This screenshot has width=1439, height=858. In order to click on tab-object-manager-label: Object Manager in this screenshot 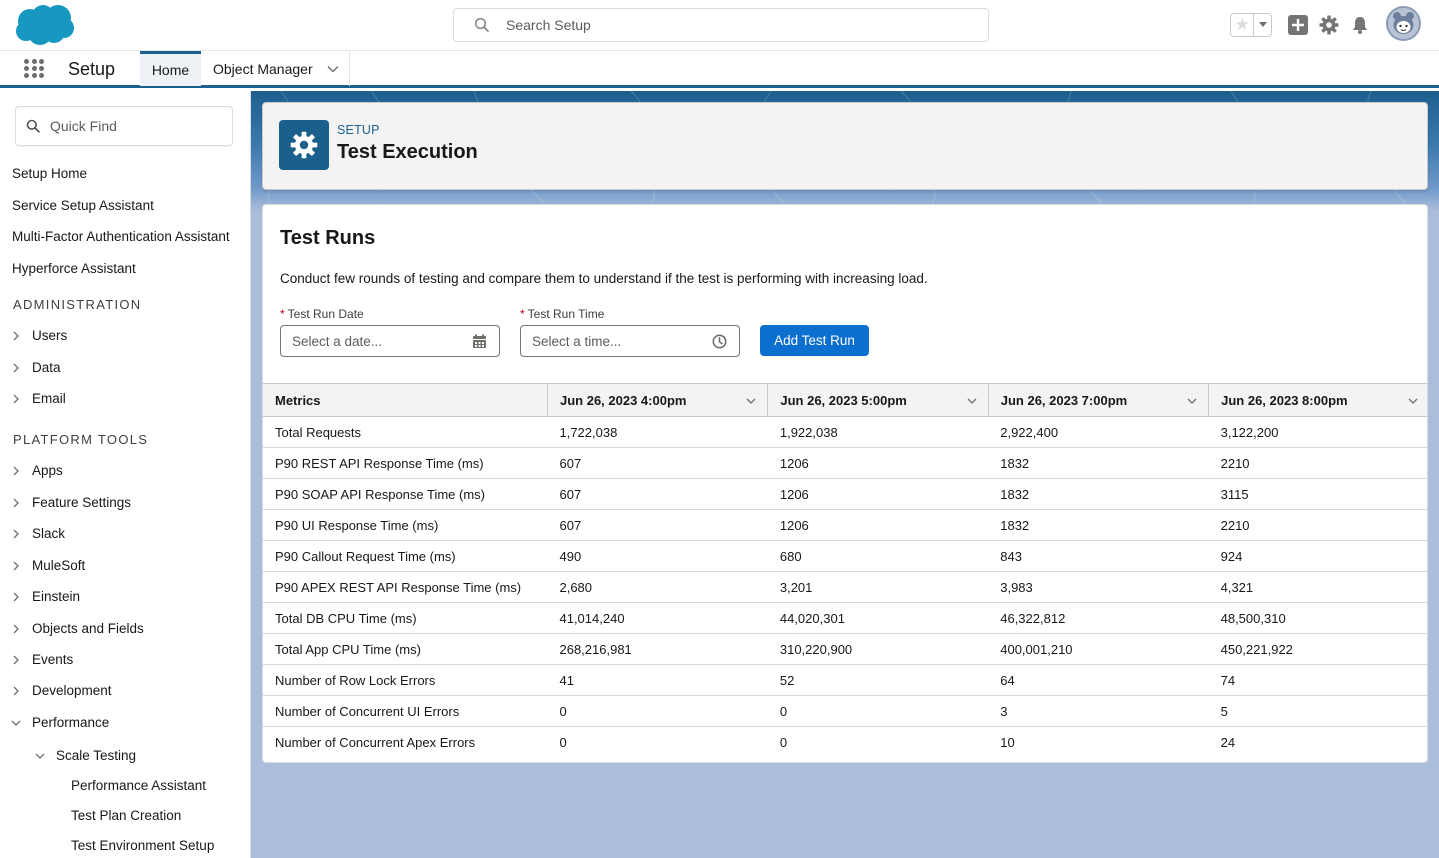, I will do `click(263, 68)`.